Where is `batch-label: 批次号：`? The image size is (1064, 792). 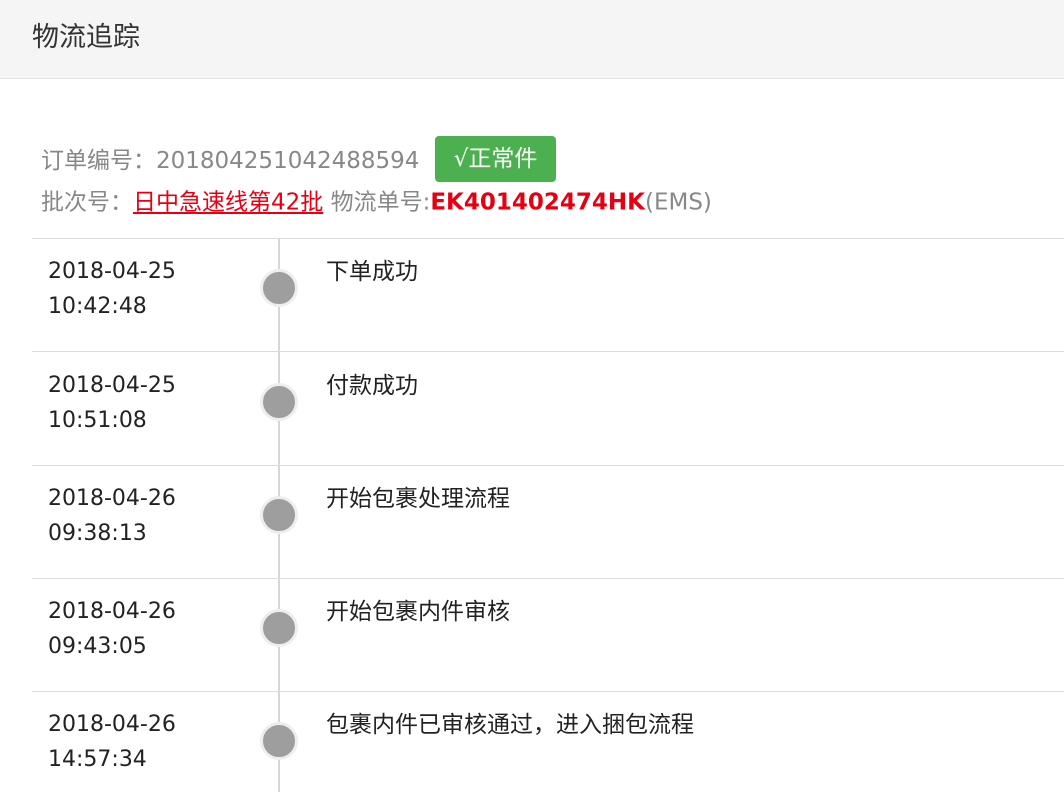
batch-label: 批次号： is located at coordinates (87, 202).